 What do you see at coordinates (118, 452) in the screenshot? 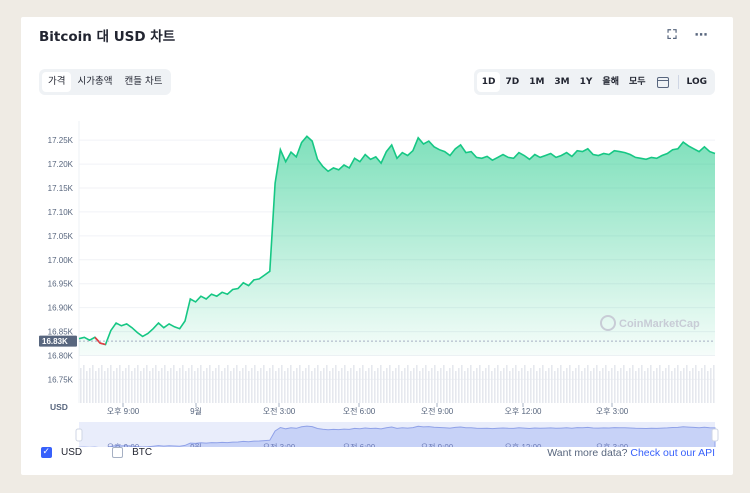
I see `btc-checkbox` at bounding box center [118, 452].